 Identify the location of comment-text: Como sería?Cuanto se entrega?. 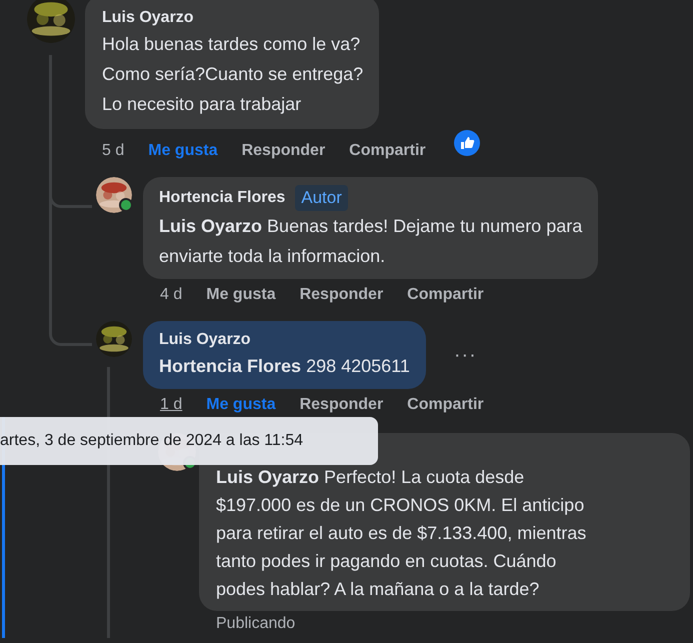
(233, 74).